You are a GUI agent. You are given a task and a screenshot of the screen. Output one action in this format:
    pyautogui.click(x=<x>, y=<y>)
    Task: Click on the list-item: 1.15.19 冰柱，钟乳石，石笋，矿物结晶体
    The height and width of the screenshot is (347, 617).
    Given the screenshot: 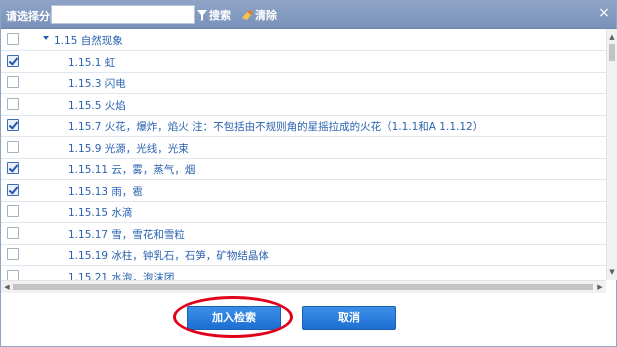 What is the action you would take?
    pyautogui.click(x=303, y=255)
    